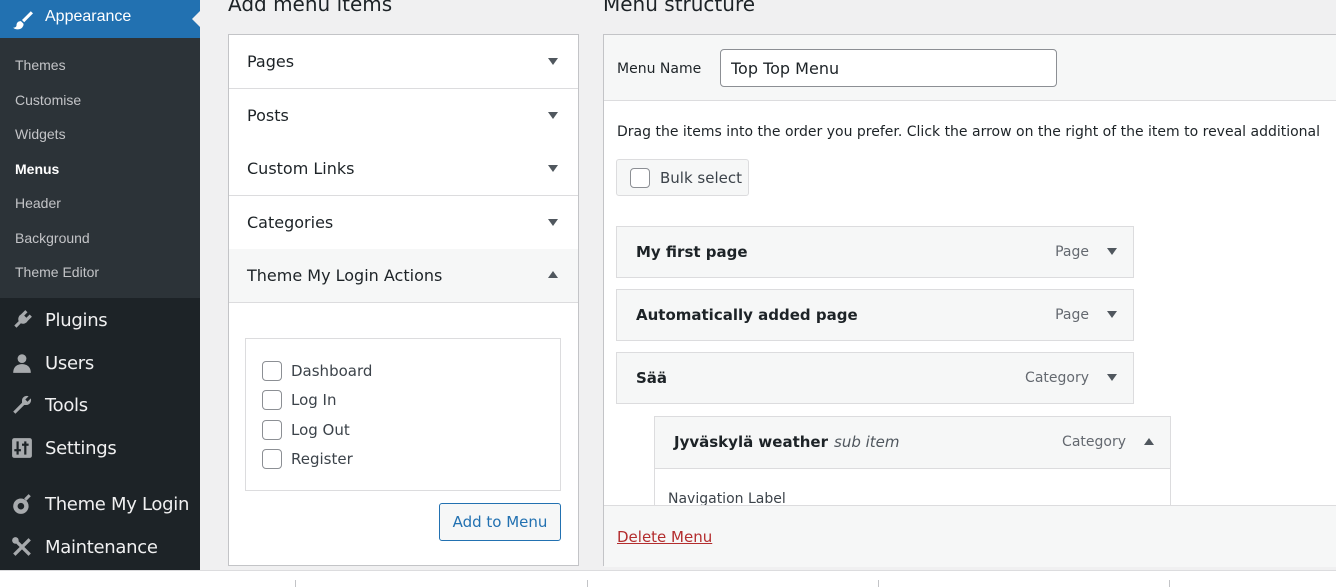  I want to click on menu-users: Users, so click(100, 363).